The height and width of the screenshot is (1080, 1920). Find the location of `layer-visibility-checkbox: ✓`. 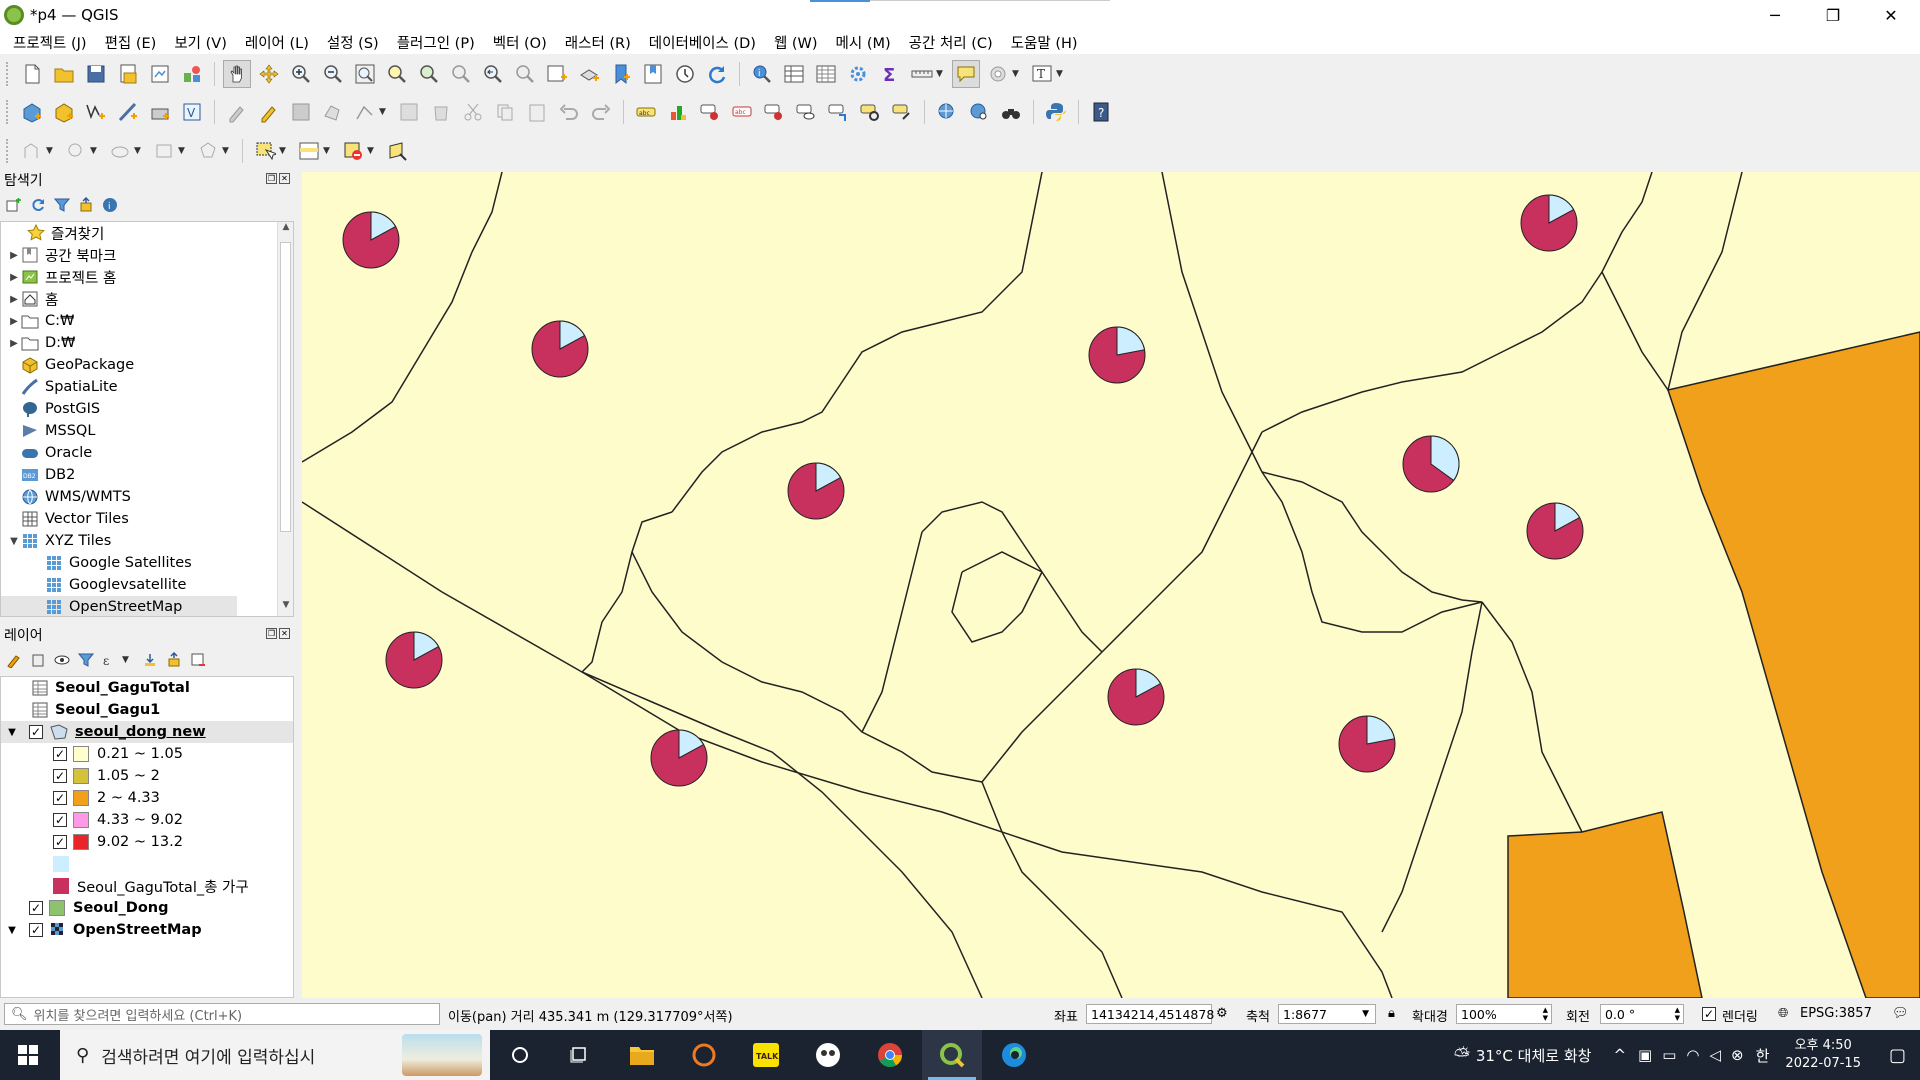

layer-visibility-checkbox: ✓ is located at coordinates (36, 930).